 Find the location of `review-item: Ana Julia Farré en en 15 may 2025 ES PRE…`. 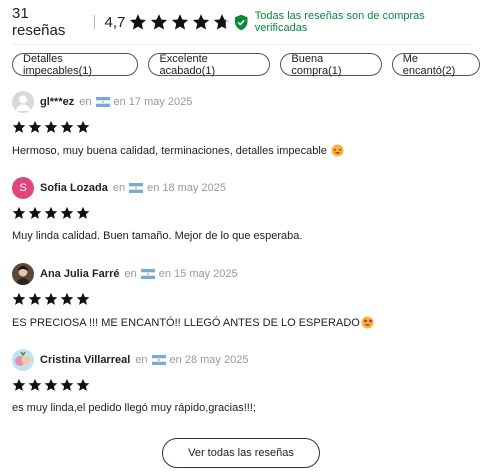

review-item: Ana Julia Farré en en 15 may 2025 ES PRE… is located at coordinates (242, 296).